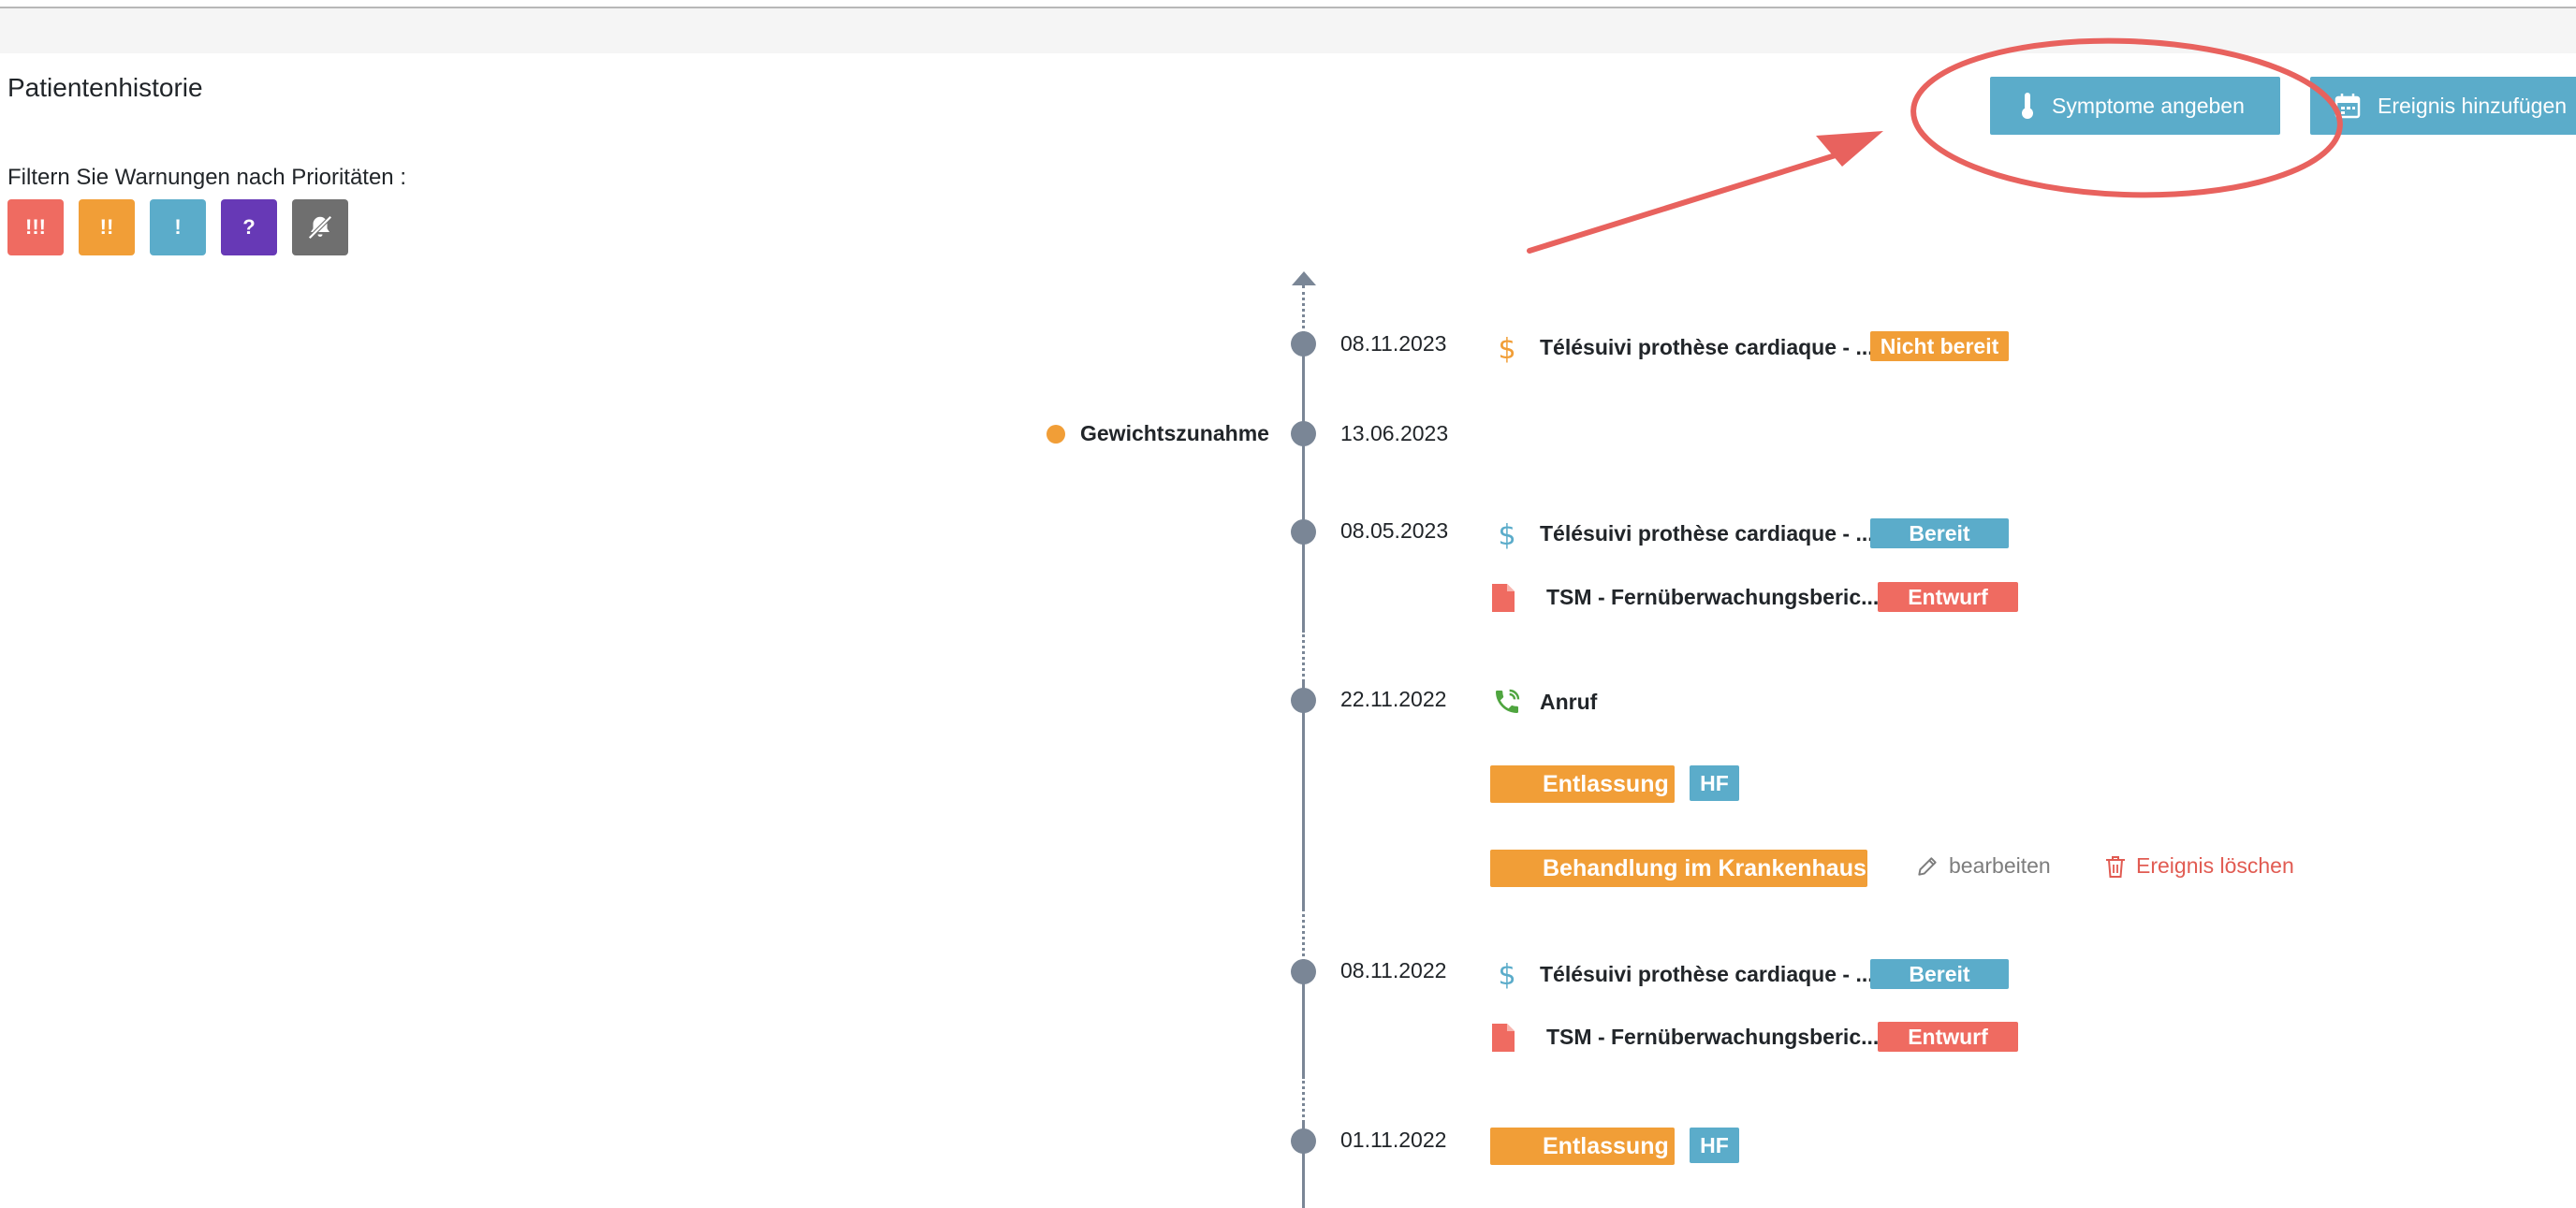  What do you see at coordinates (1393, 1140) in the screenshot?
I see `timeline-date: 01.11.2022` at bounding box center [1393, 1140].